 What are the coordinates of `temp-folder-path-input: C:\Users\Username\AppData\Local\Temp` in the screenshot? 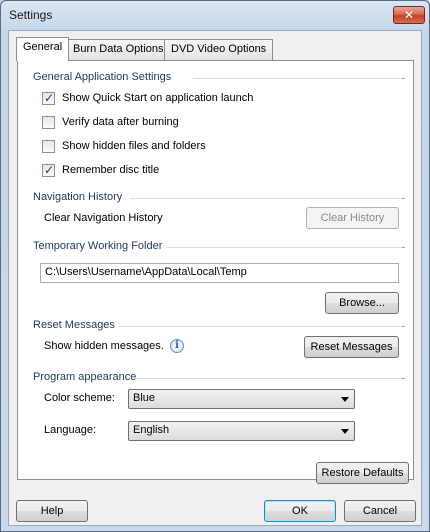 It's located at (219, 273).